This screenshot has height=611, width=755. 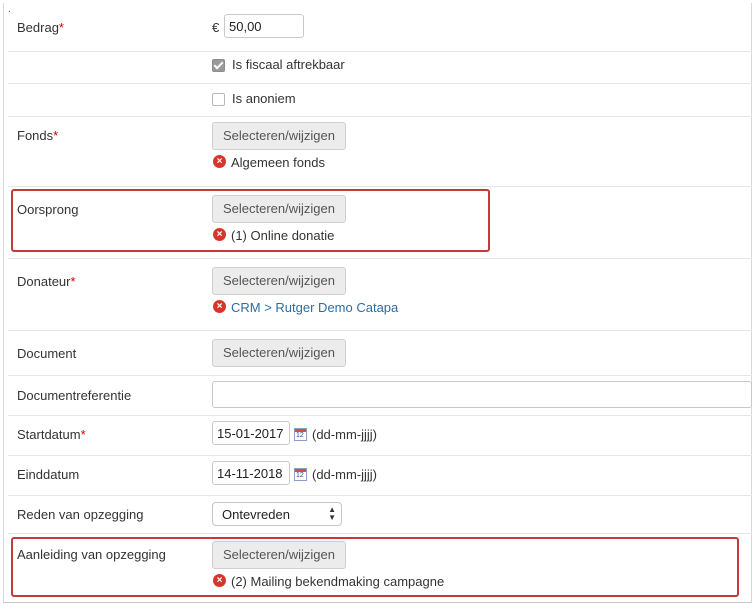 I want to click on document-select-button: Selecteren/wijzigen, so click(x=279, y=353).